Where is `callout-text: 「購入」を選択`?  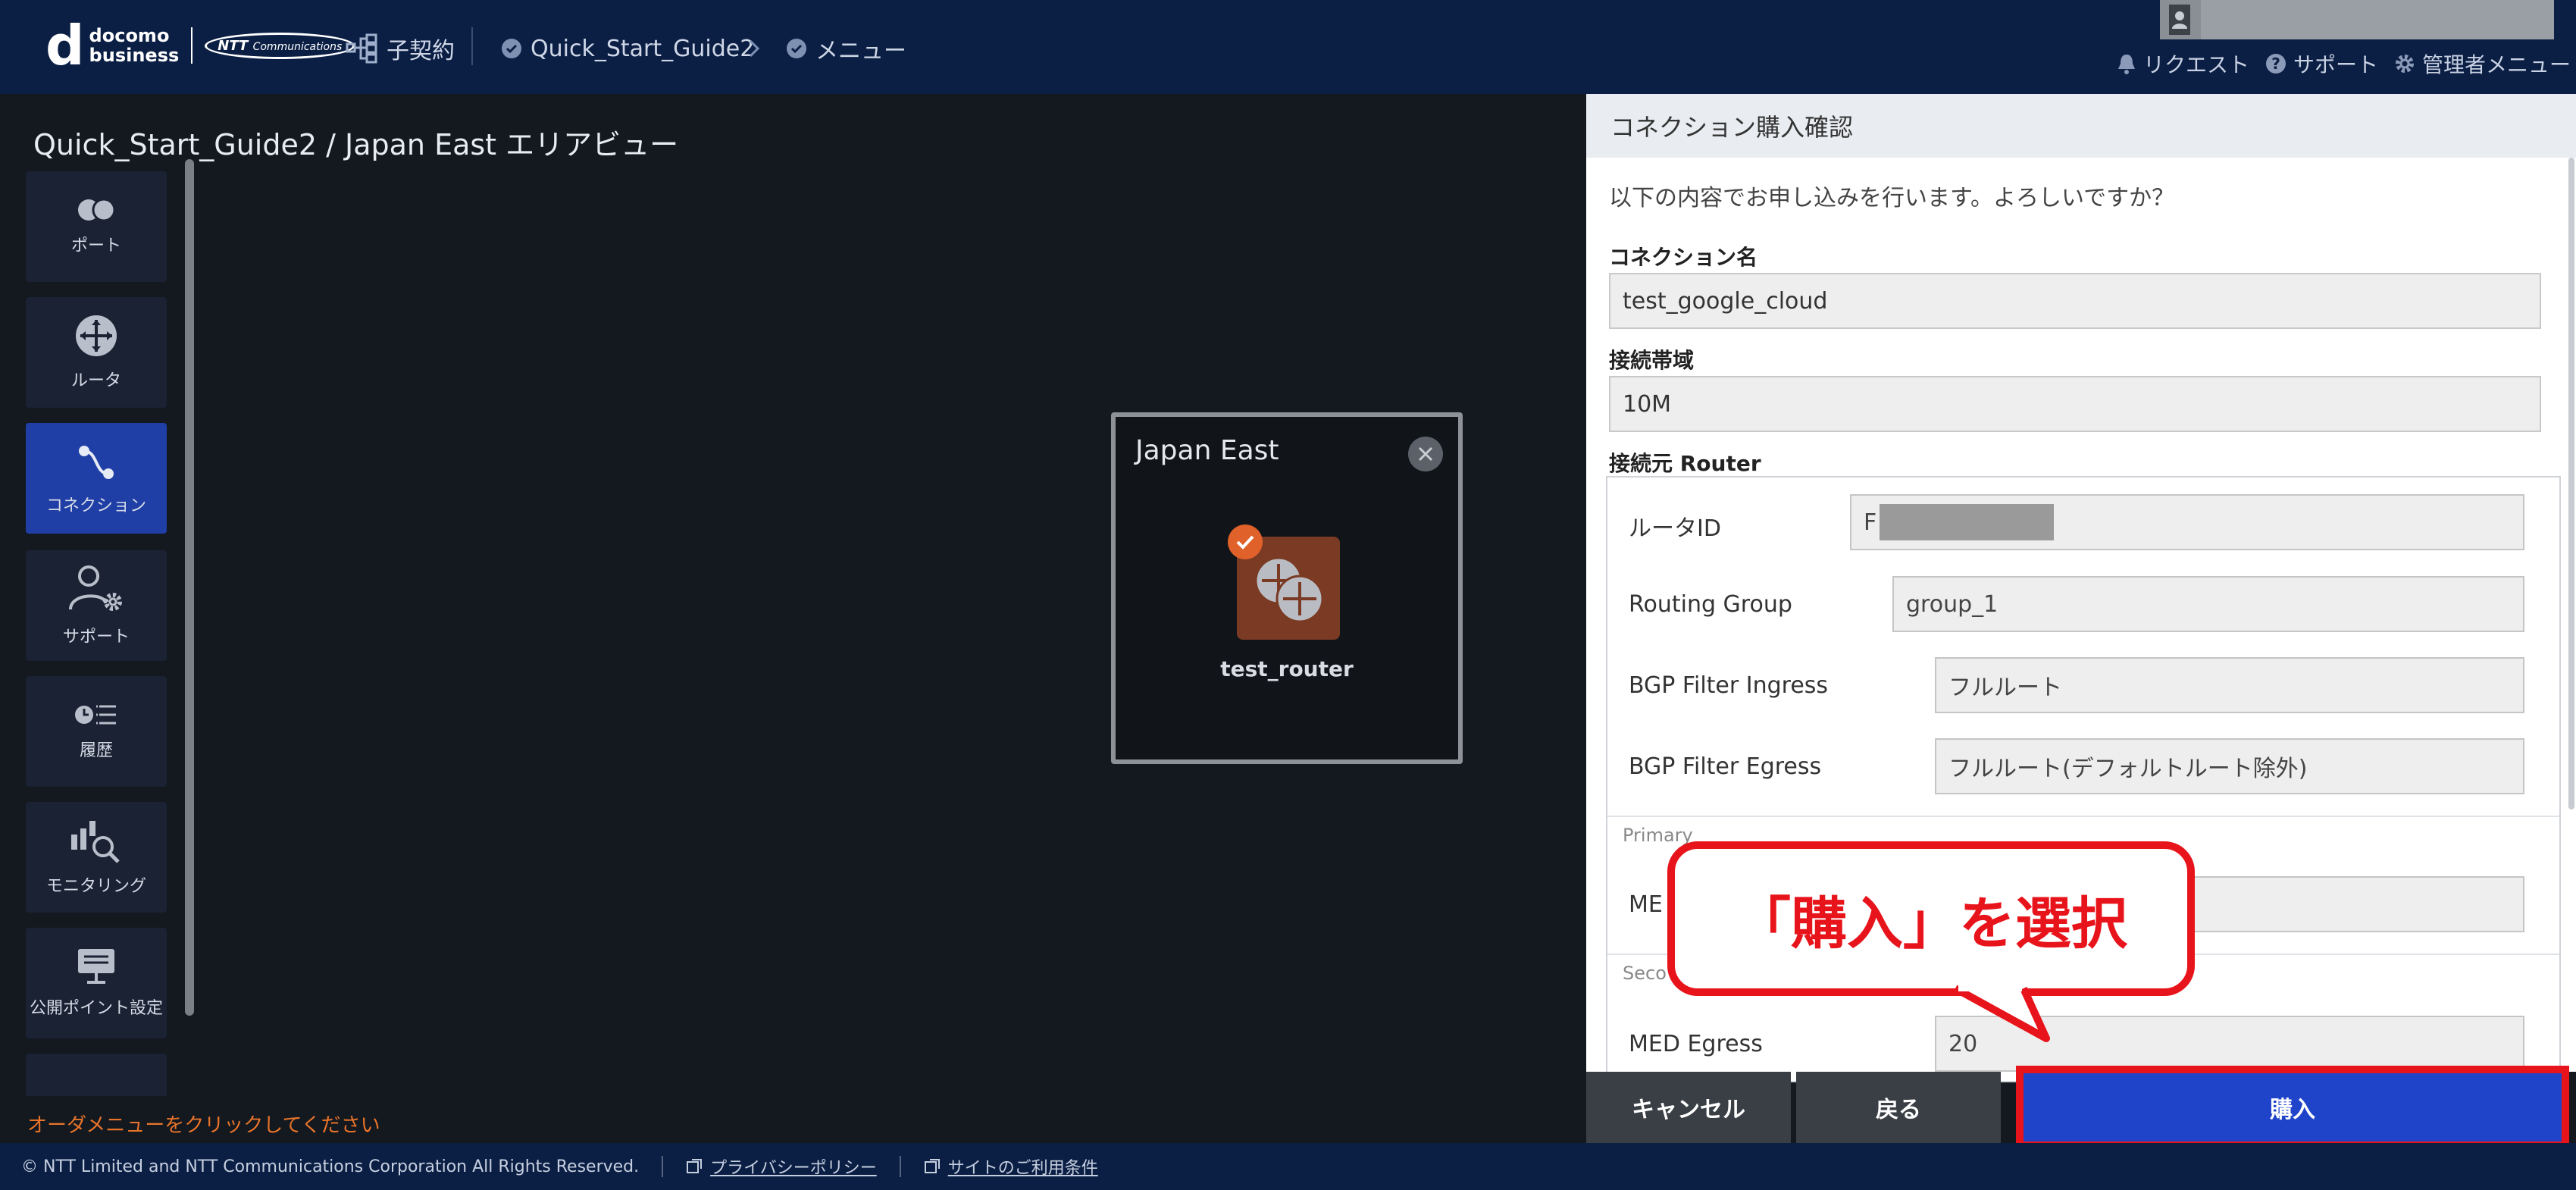 callout-text: 「購入」を選択 is located at coordinates (1931, 924).